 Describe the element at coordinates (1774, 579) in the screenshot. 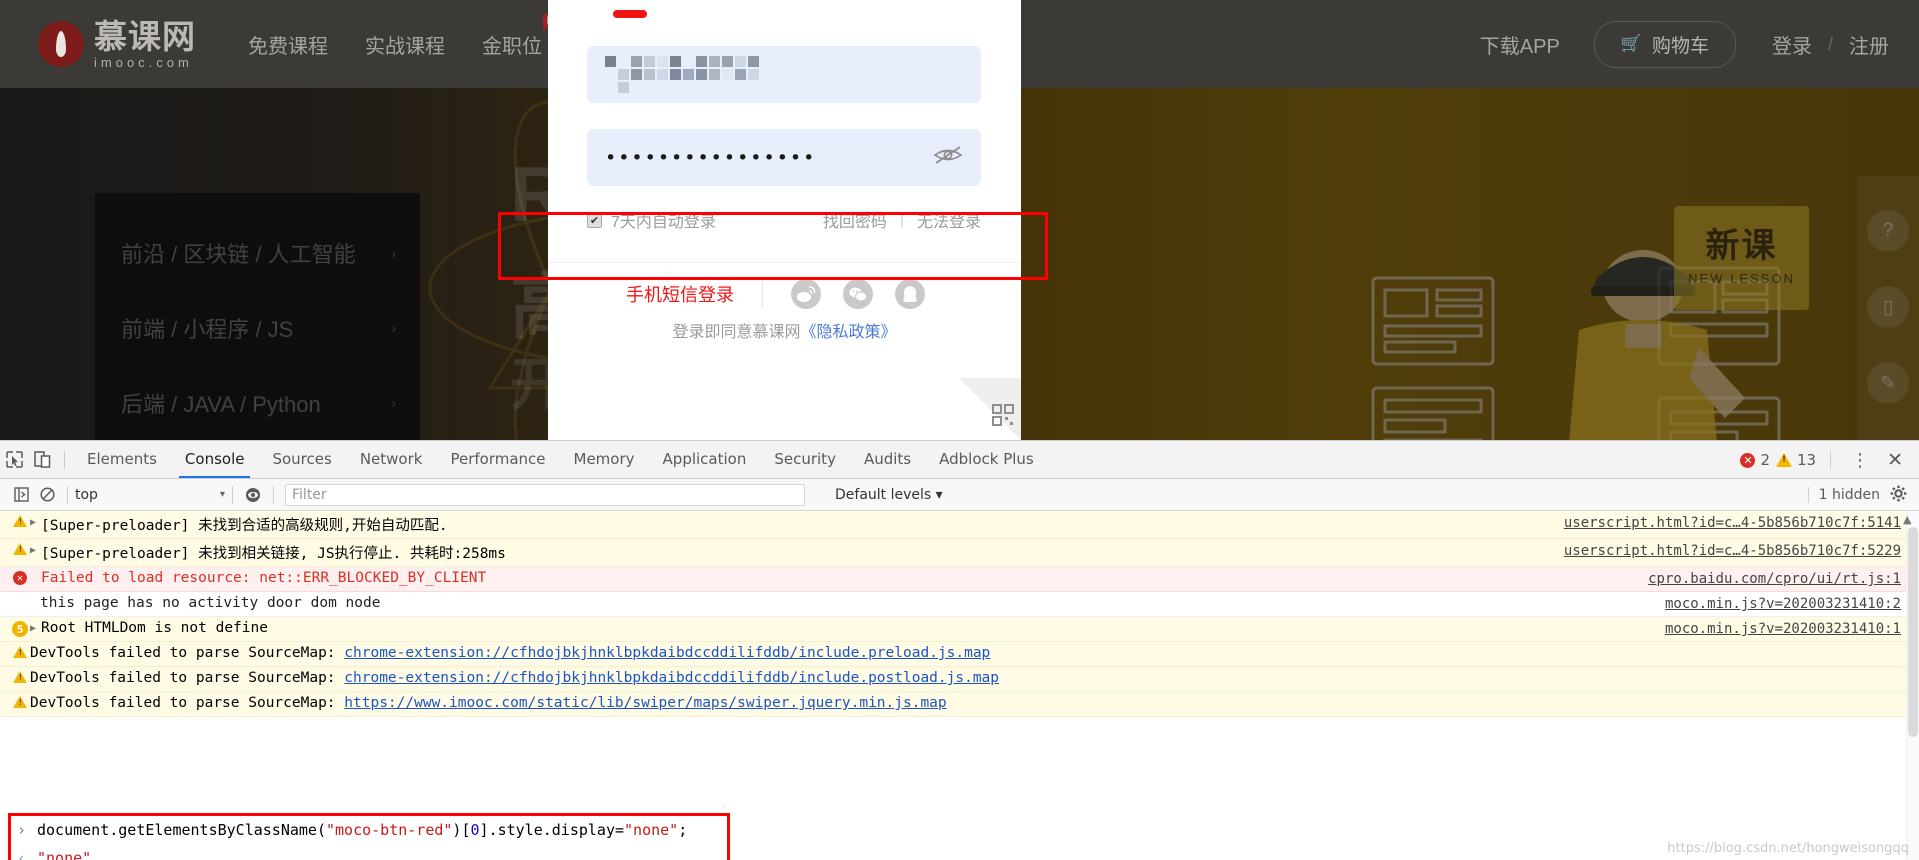

I see `message-source-link: cpro.baidu.com/cpro/ui/rt.js:1` at that location.